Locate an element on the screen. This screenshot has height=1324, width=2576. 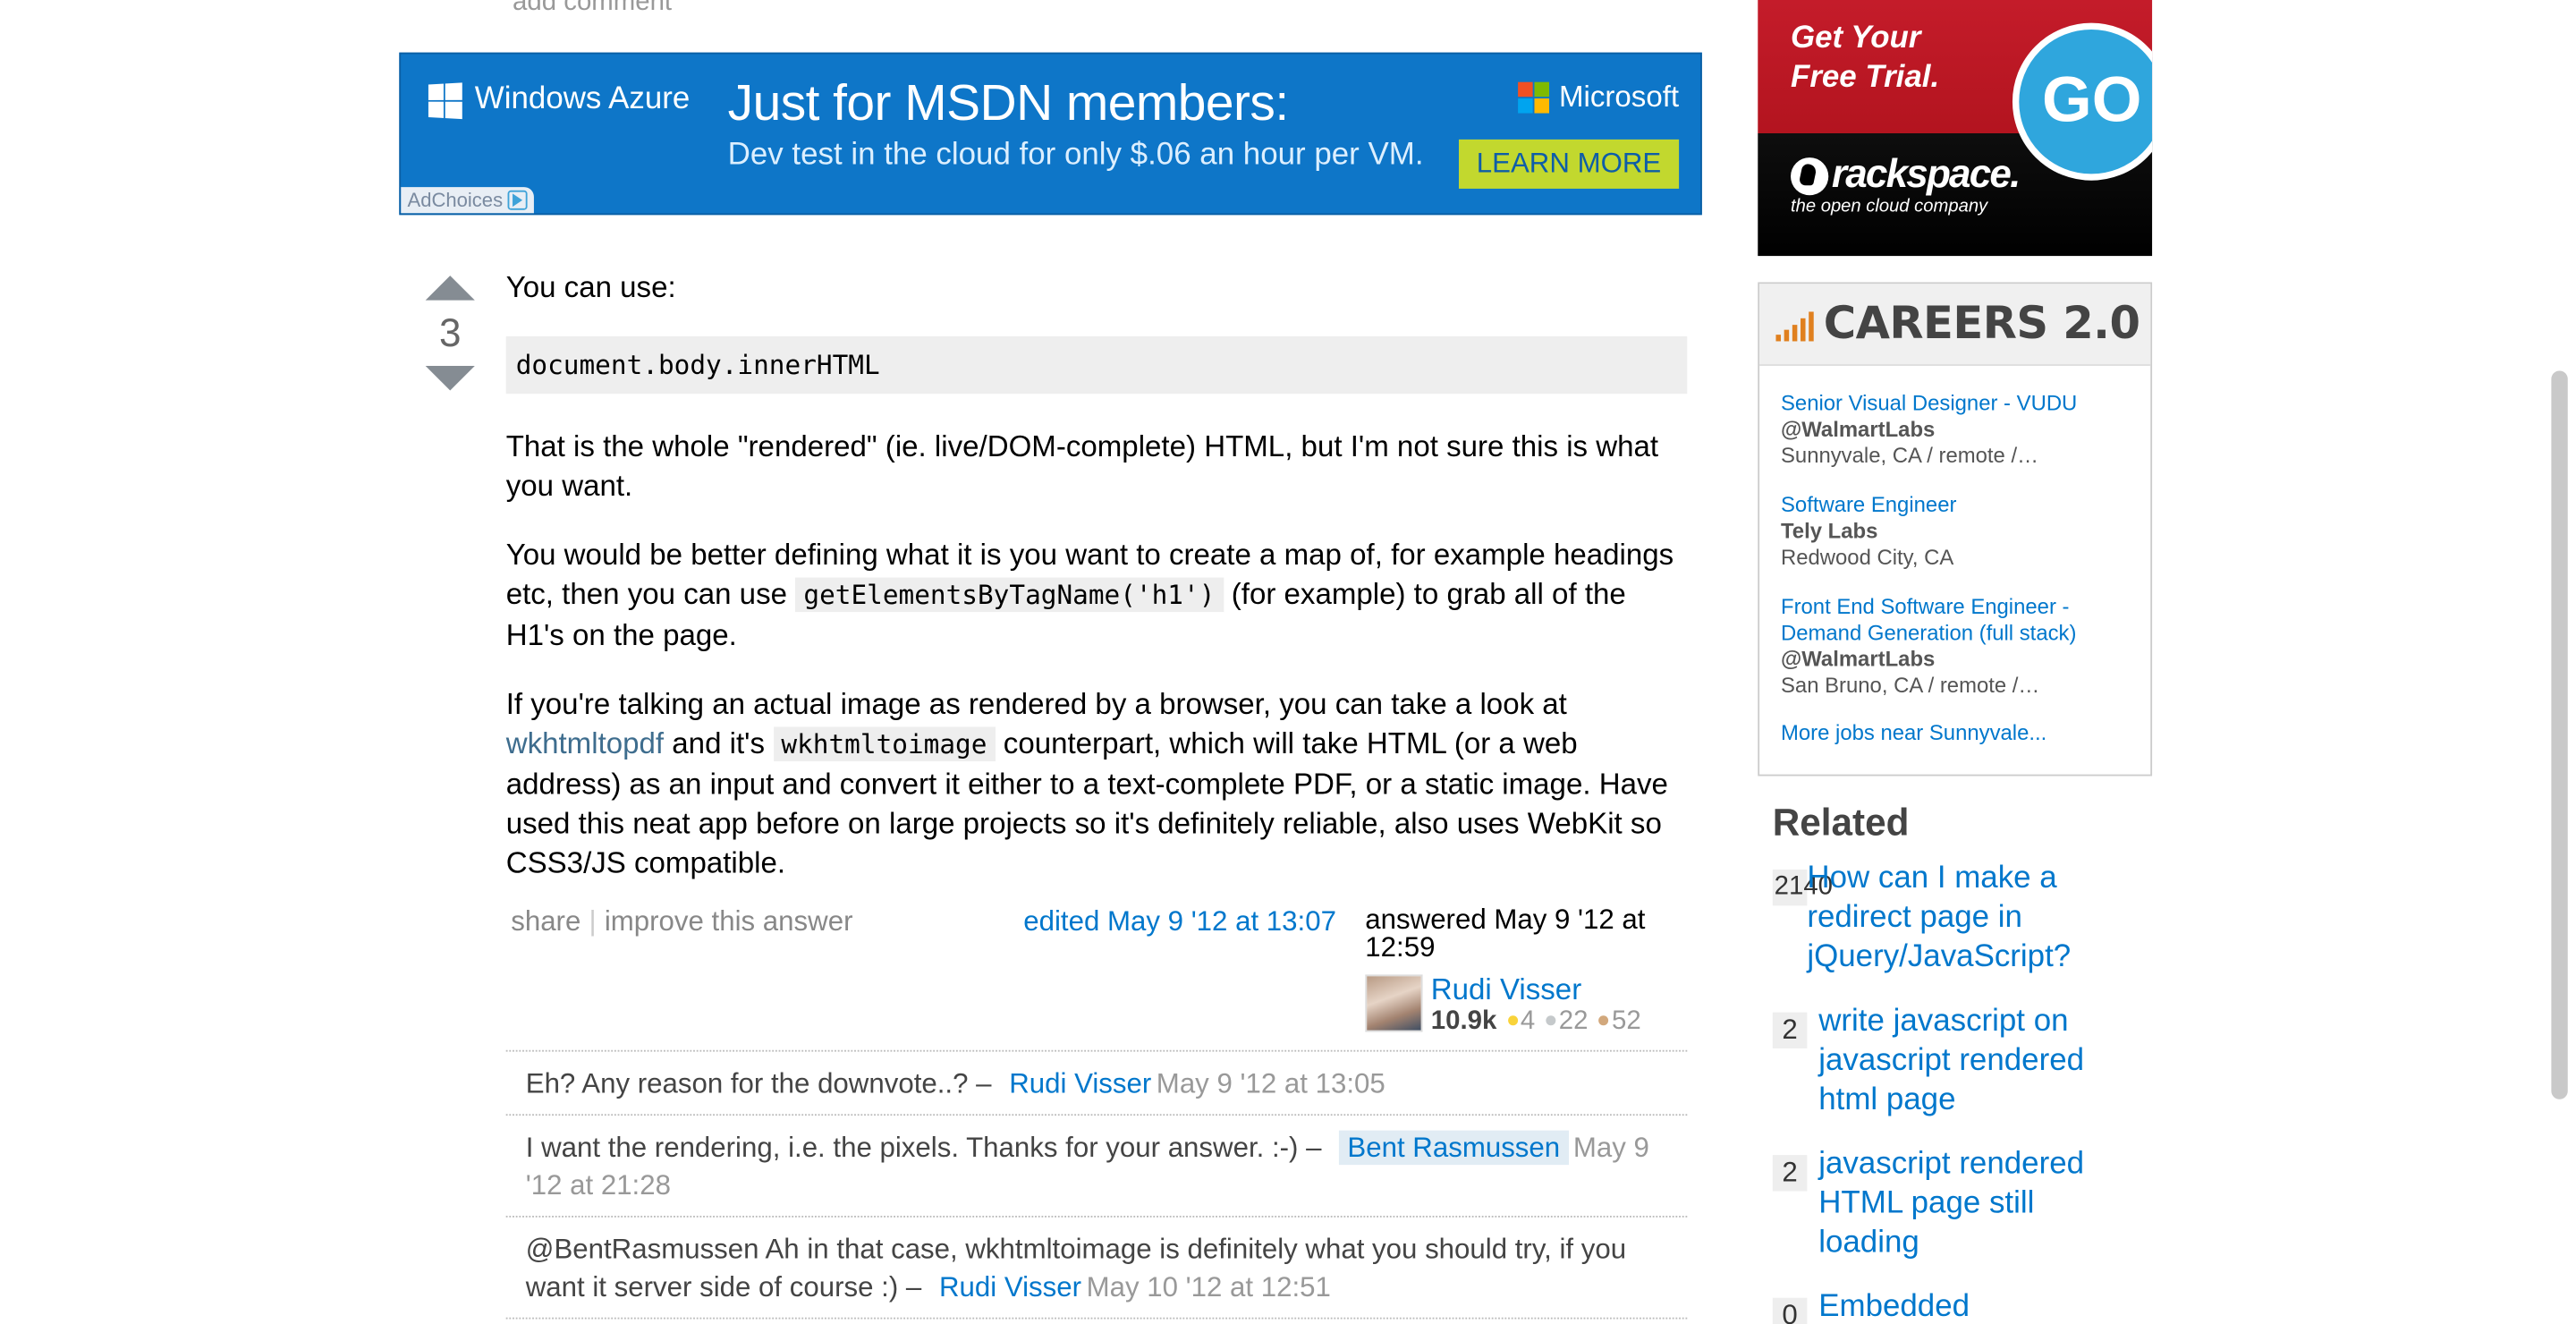
adchoices-label: AdChoices is located at coordinates (455, 200).